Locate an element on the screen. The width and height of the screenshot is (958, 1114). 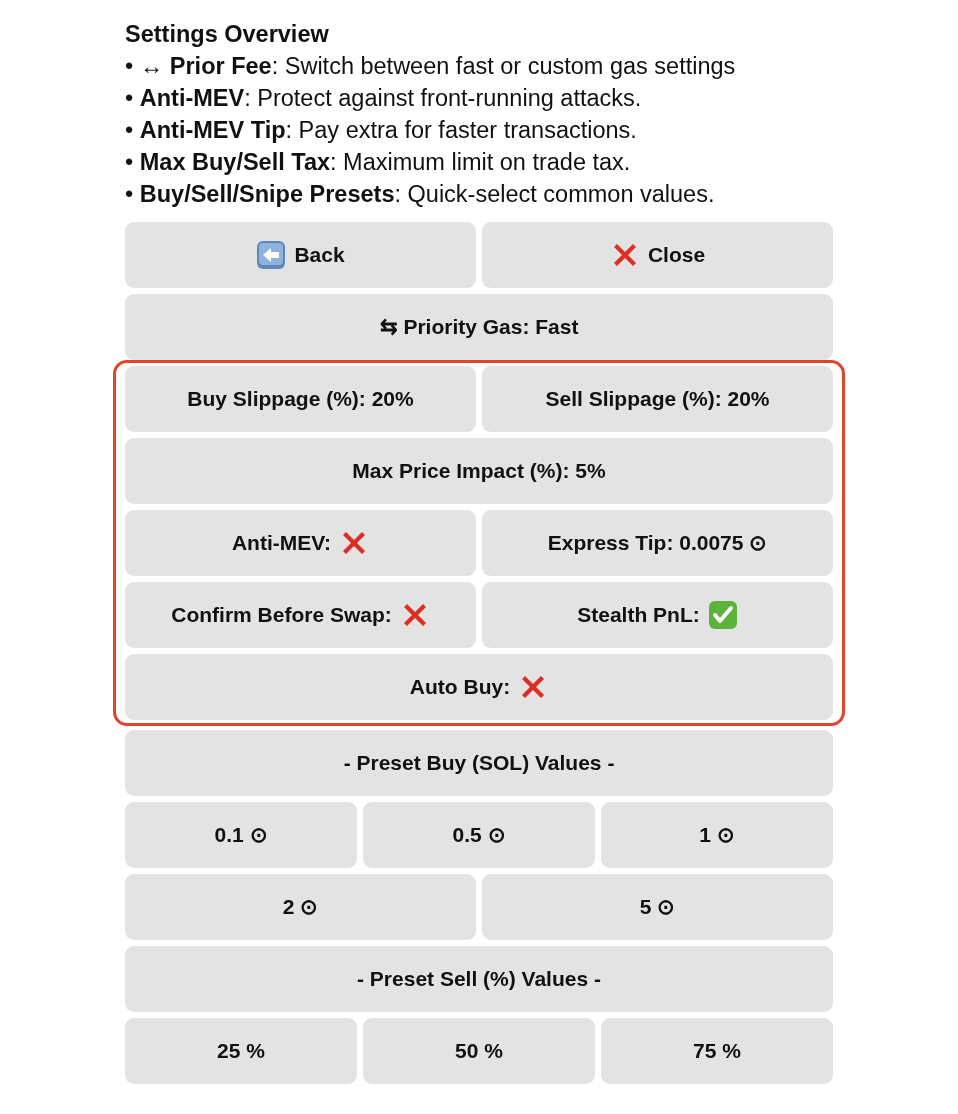
menu-button: Sell Slippage (%): 20% is located at coordinates (657, 399).